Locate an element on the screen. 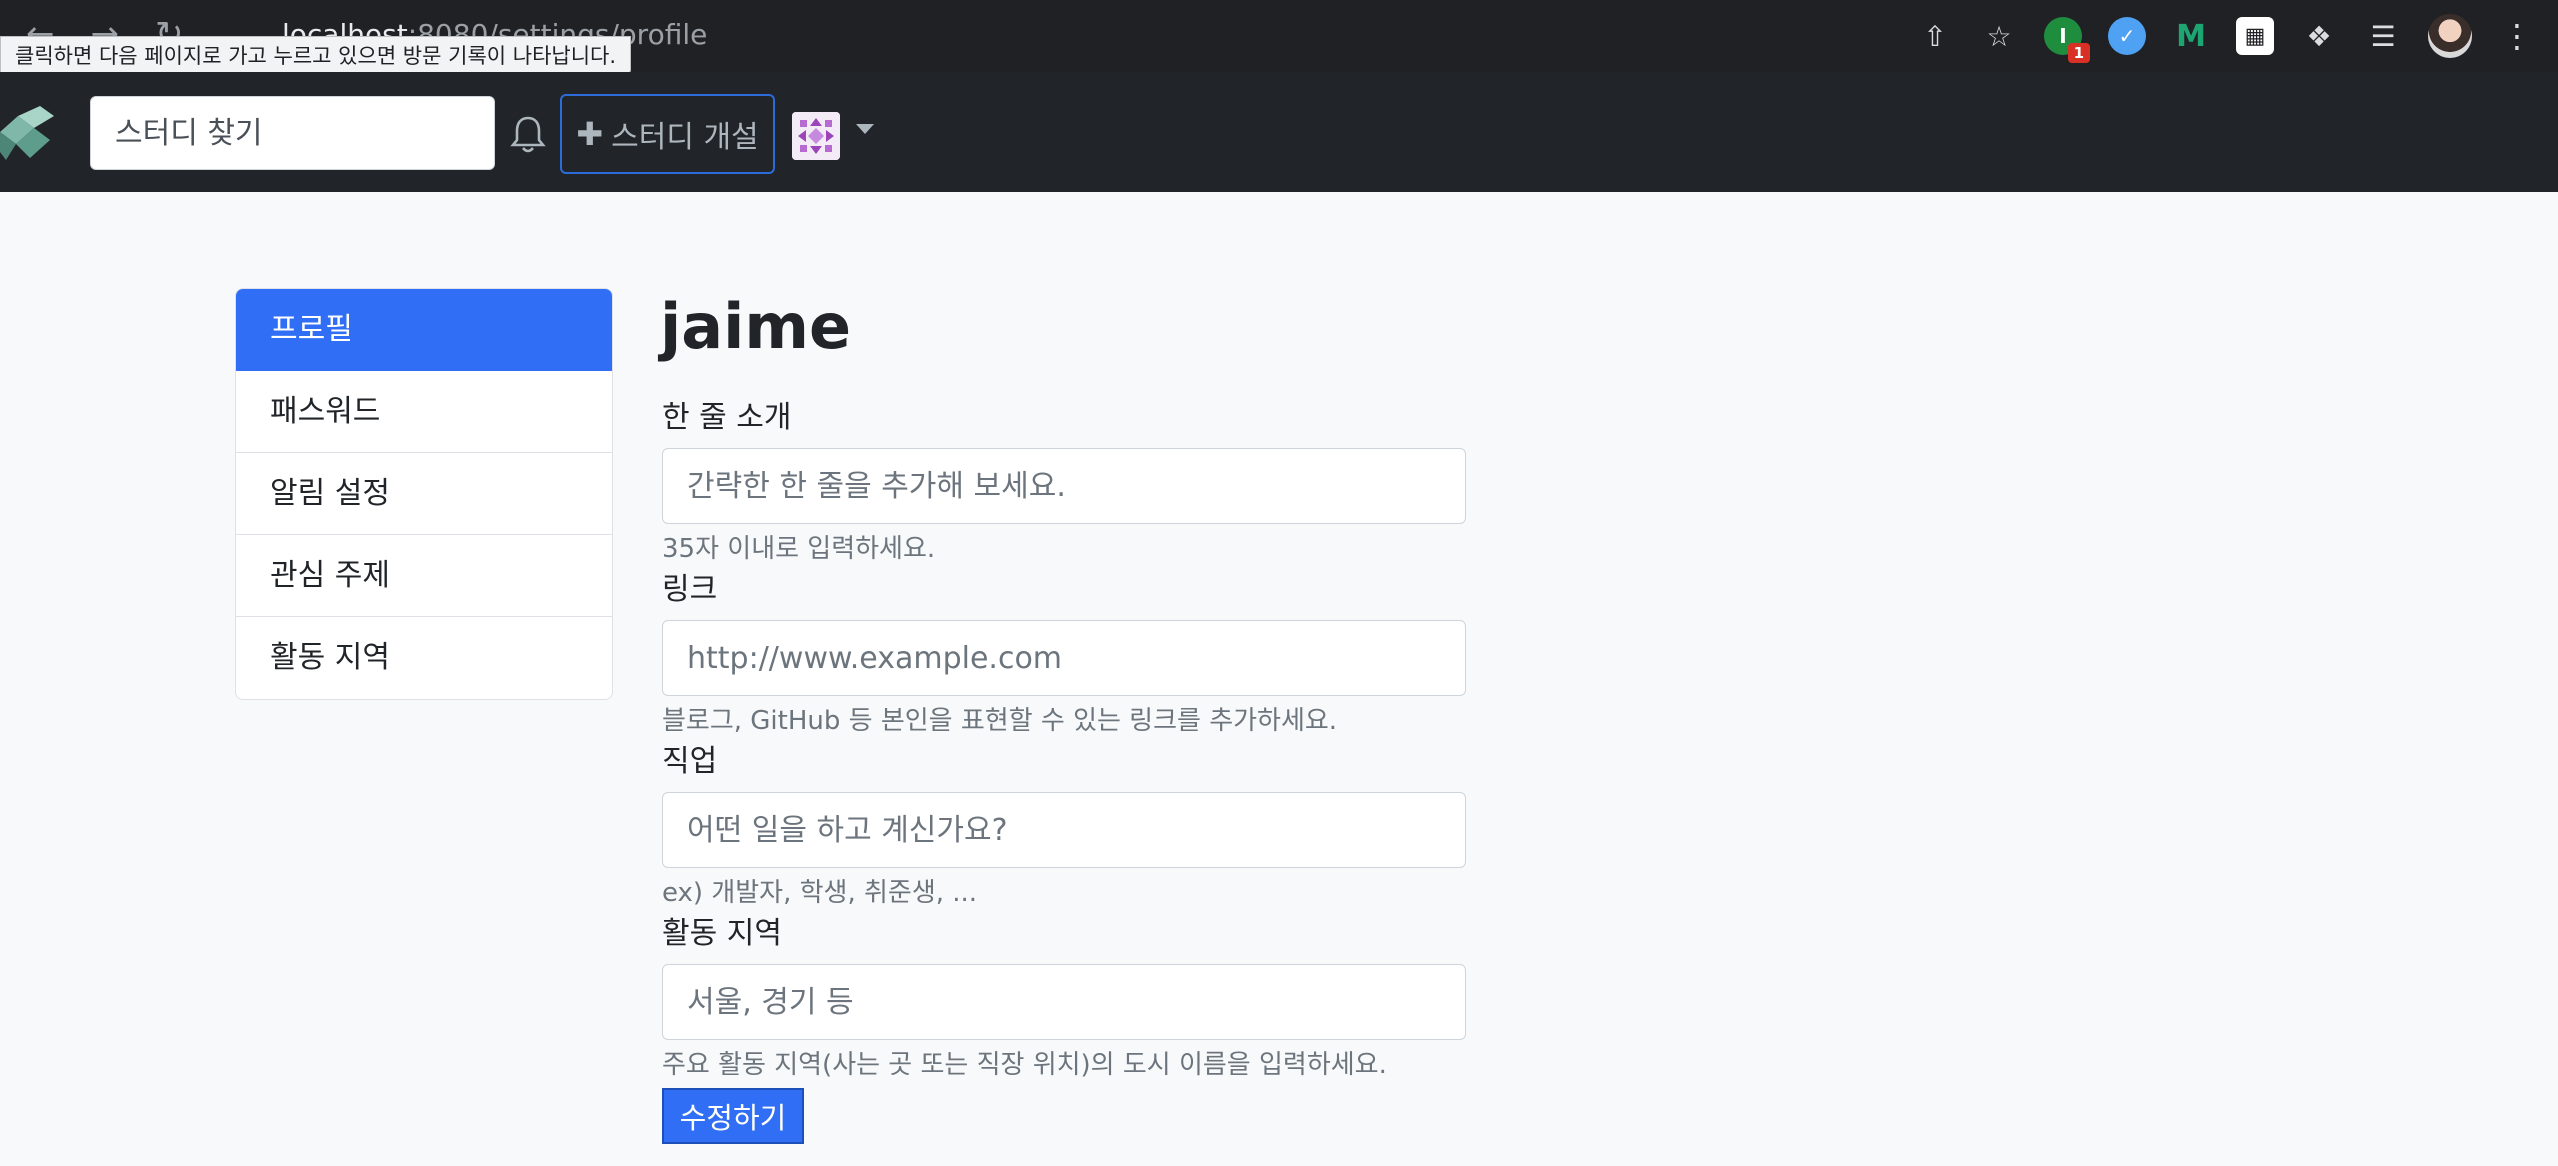 The image size is (2558, 1166). create-study-button: ✚ 스터디 개설 is located at coordinates (667, 134).